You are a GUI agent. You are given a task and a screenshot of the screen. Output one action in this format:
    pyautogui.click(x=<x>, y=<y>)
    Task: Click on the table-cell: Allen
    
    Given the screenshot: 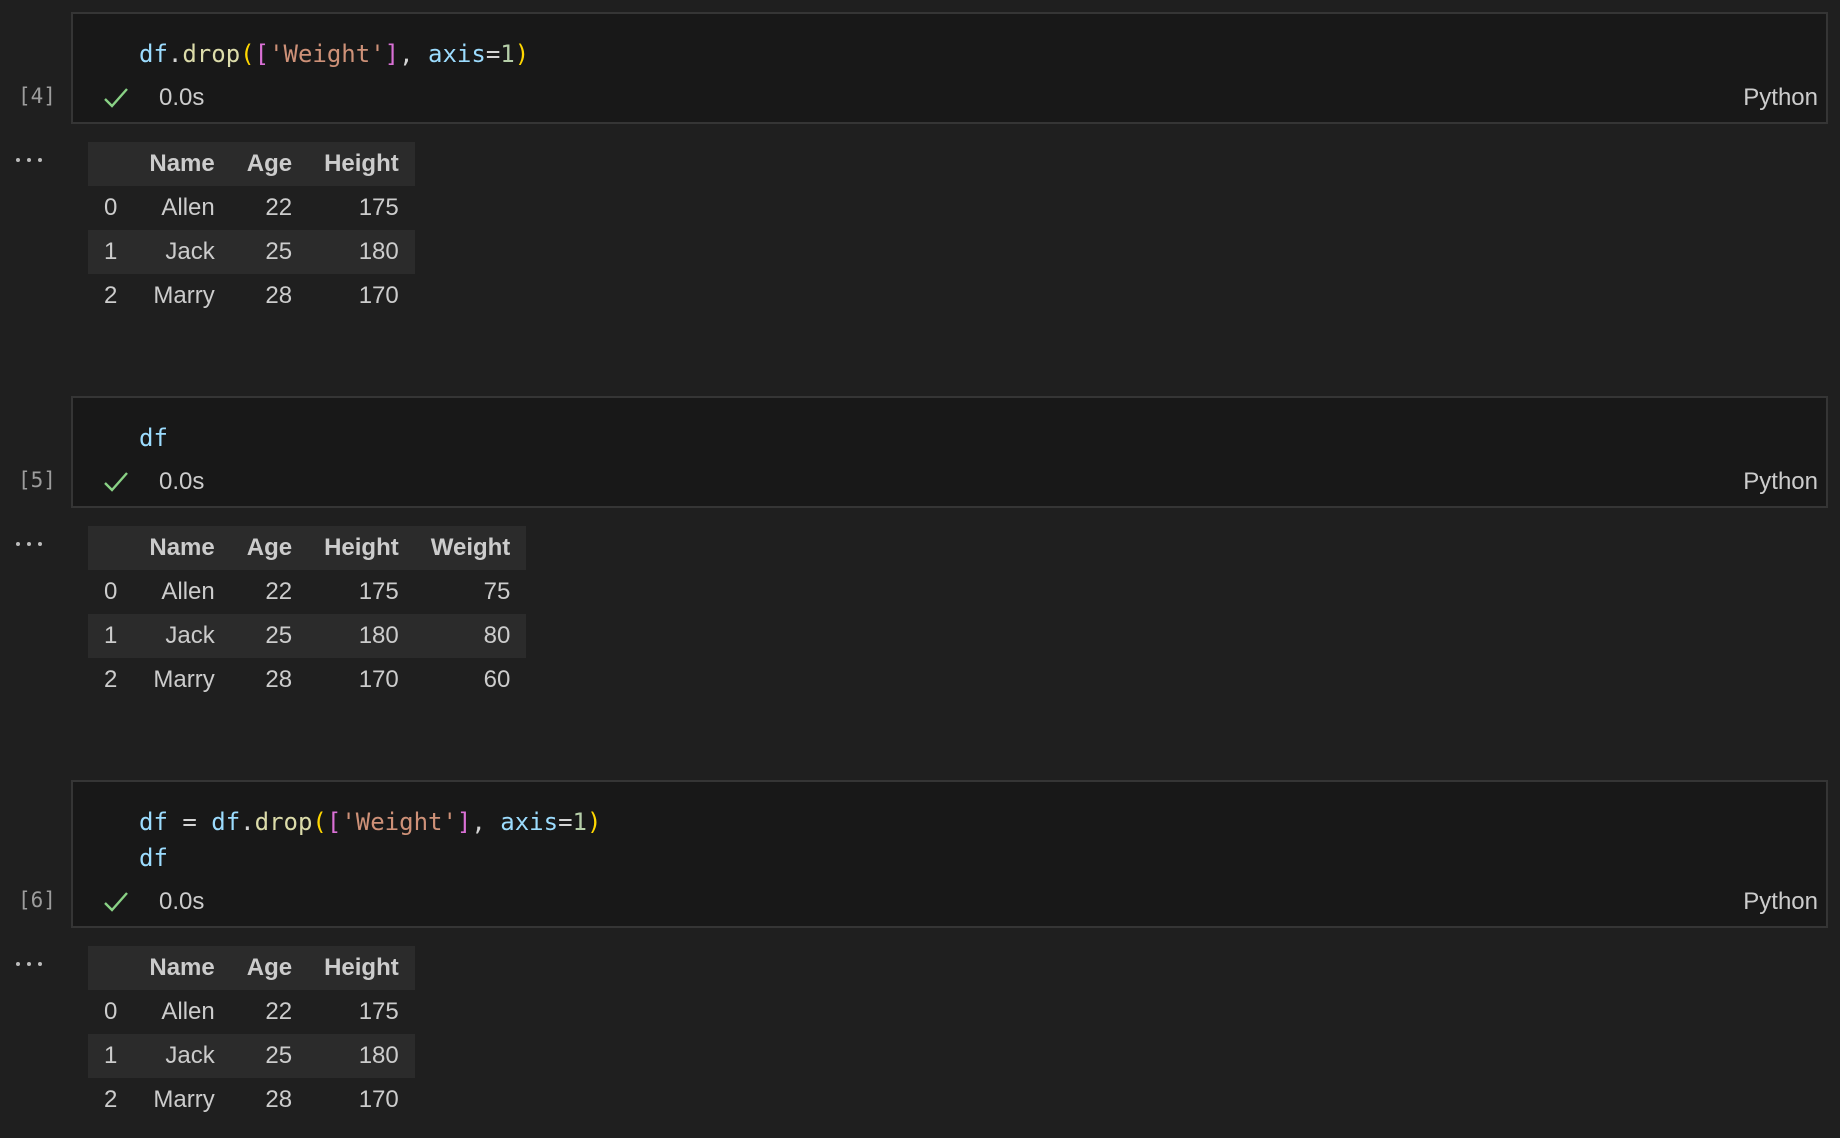 What is the action you would take?
    pyautogui.click(x=188, y=591)
    